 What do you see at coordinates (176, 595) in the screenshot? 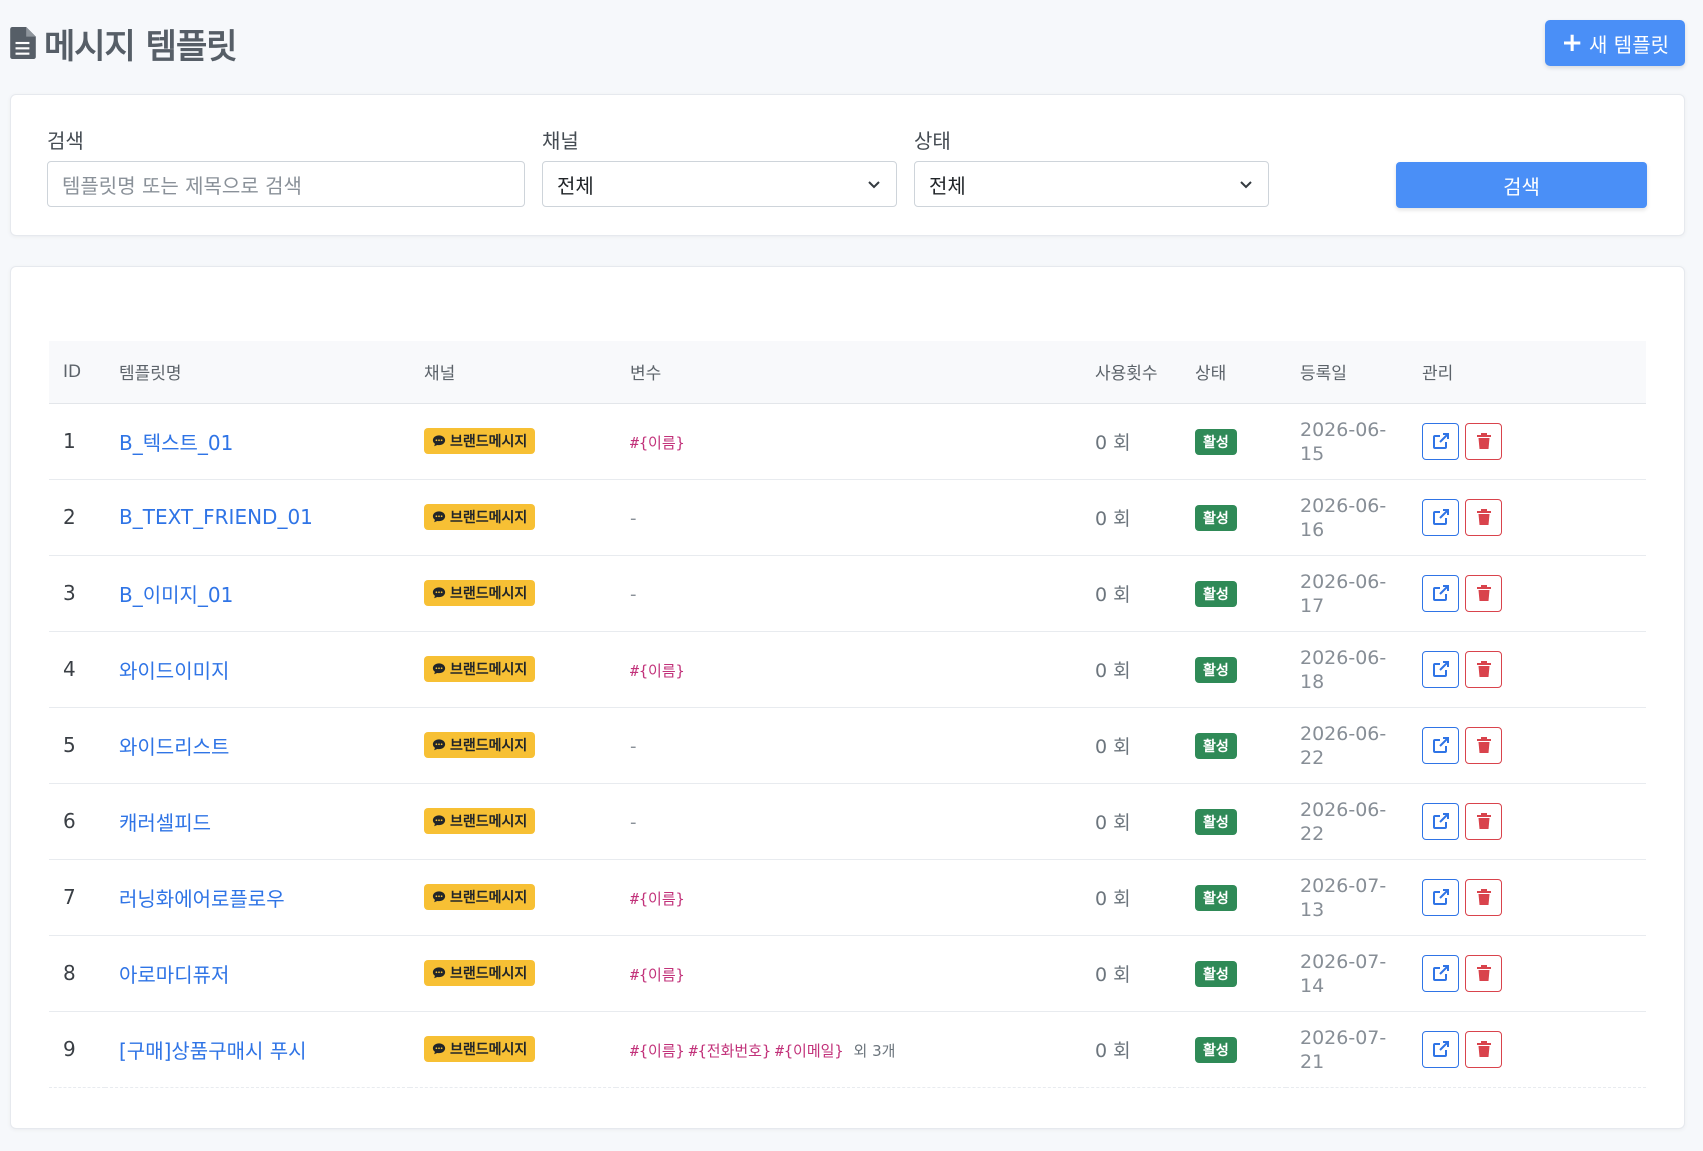
I see `template-name-link: B_이미지_01` at bounding box center [176, 595].